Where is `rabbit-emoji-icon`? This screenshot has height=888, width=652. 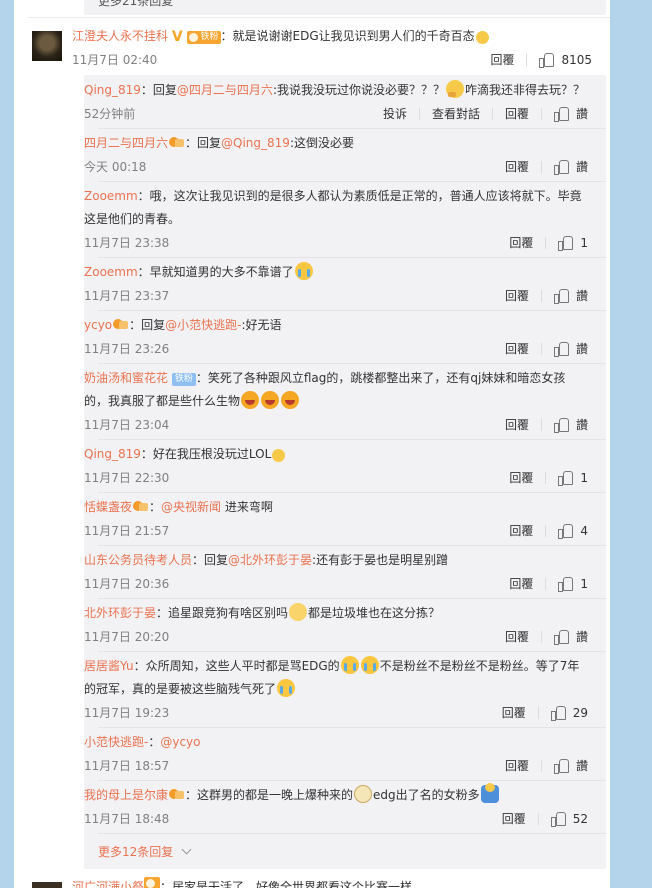 rabbit-emoji-icon is located at coordinates (489, 793).